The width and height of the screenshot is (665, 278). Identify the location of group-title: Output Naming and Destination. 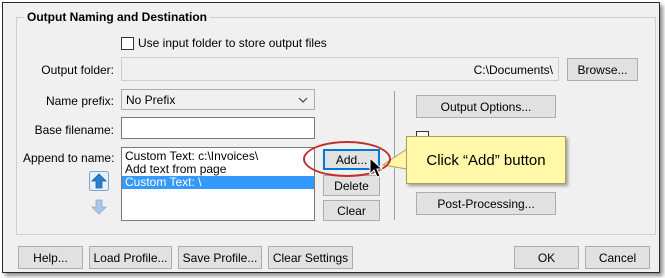
(117, 17).